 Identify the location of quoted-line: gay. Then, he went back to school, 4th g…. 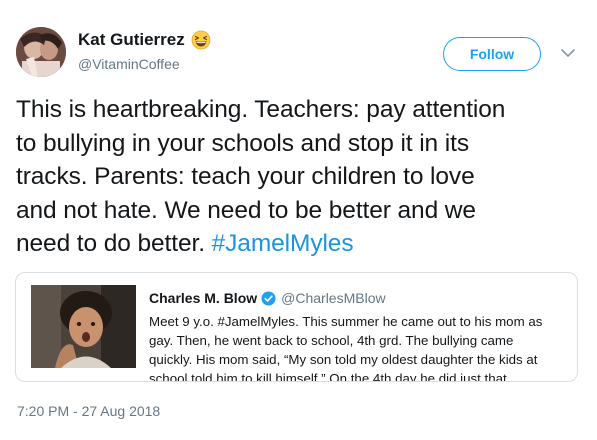
(331, 340).